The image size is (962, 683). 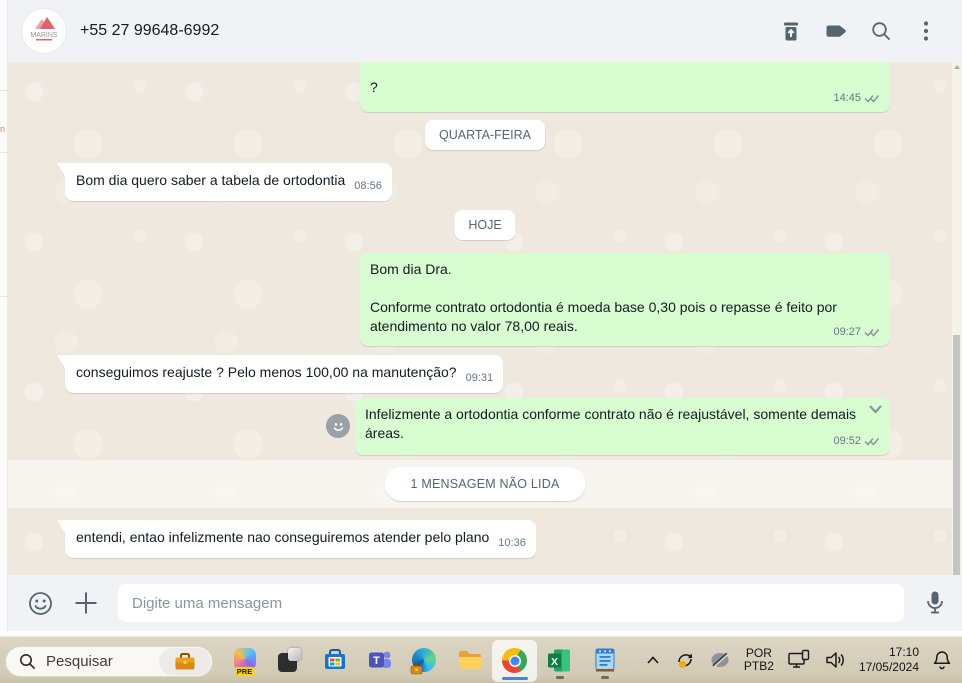 I want to click on contact-phone-title: +55 27 99648-6992, so click(x=149, y=31).